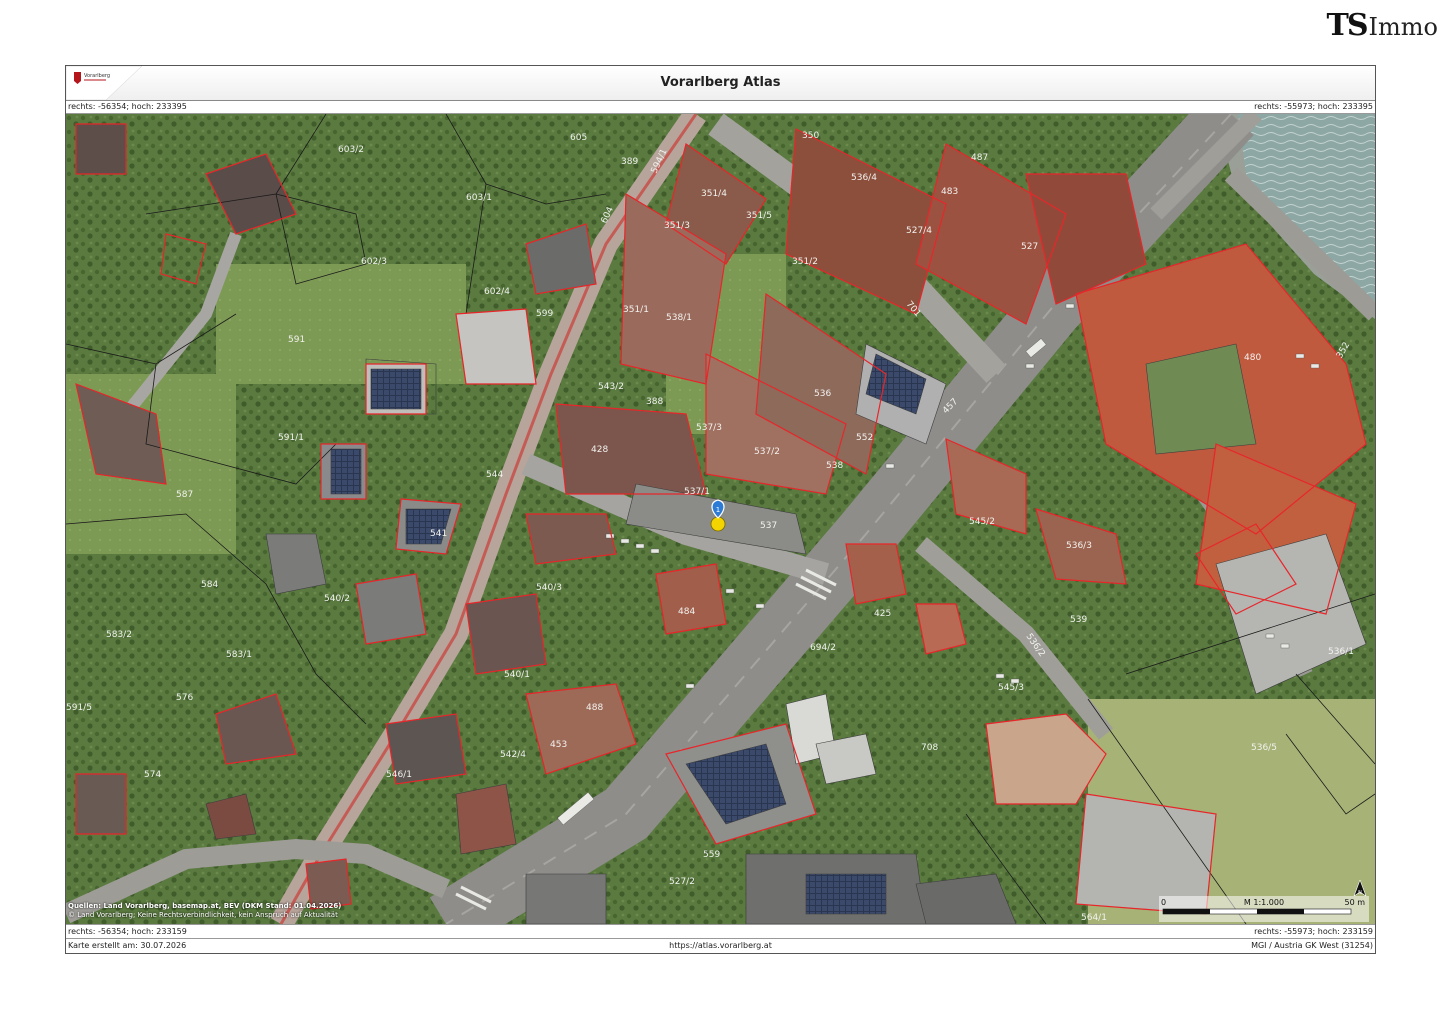  What do you see at coordinates (805, 262) in the screenshot?
I see `parcel-label: 351/2` at bounding box center [805, 262].